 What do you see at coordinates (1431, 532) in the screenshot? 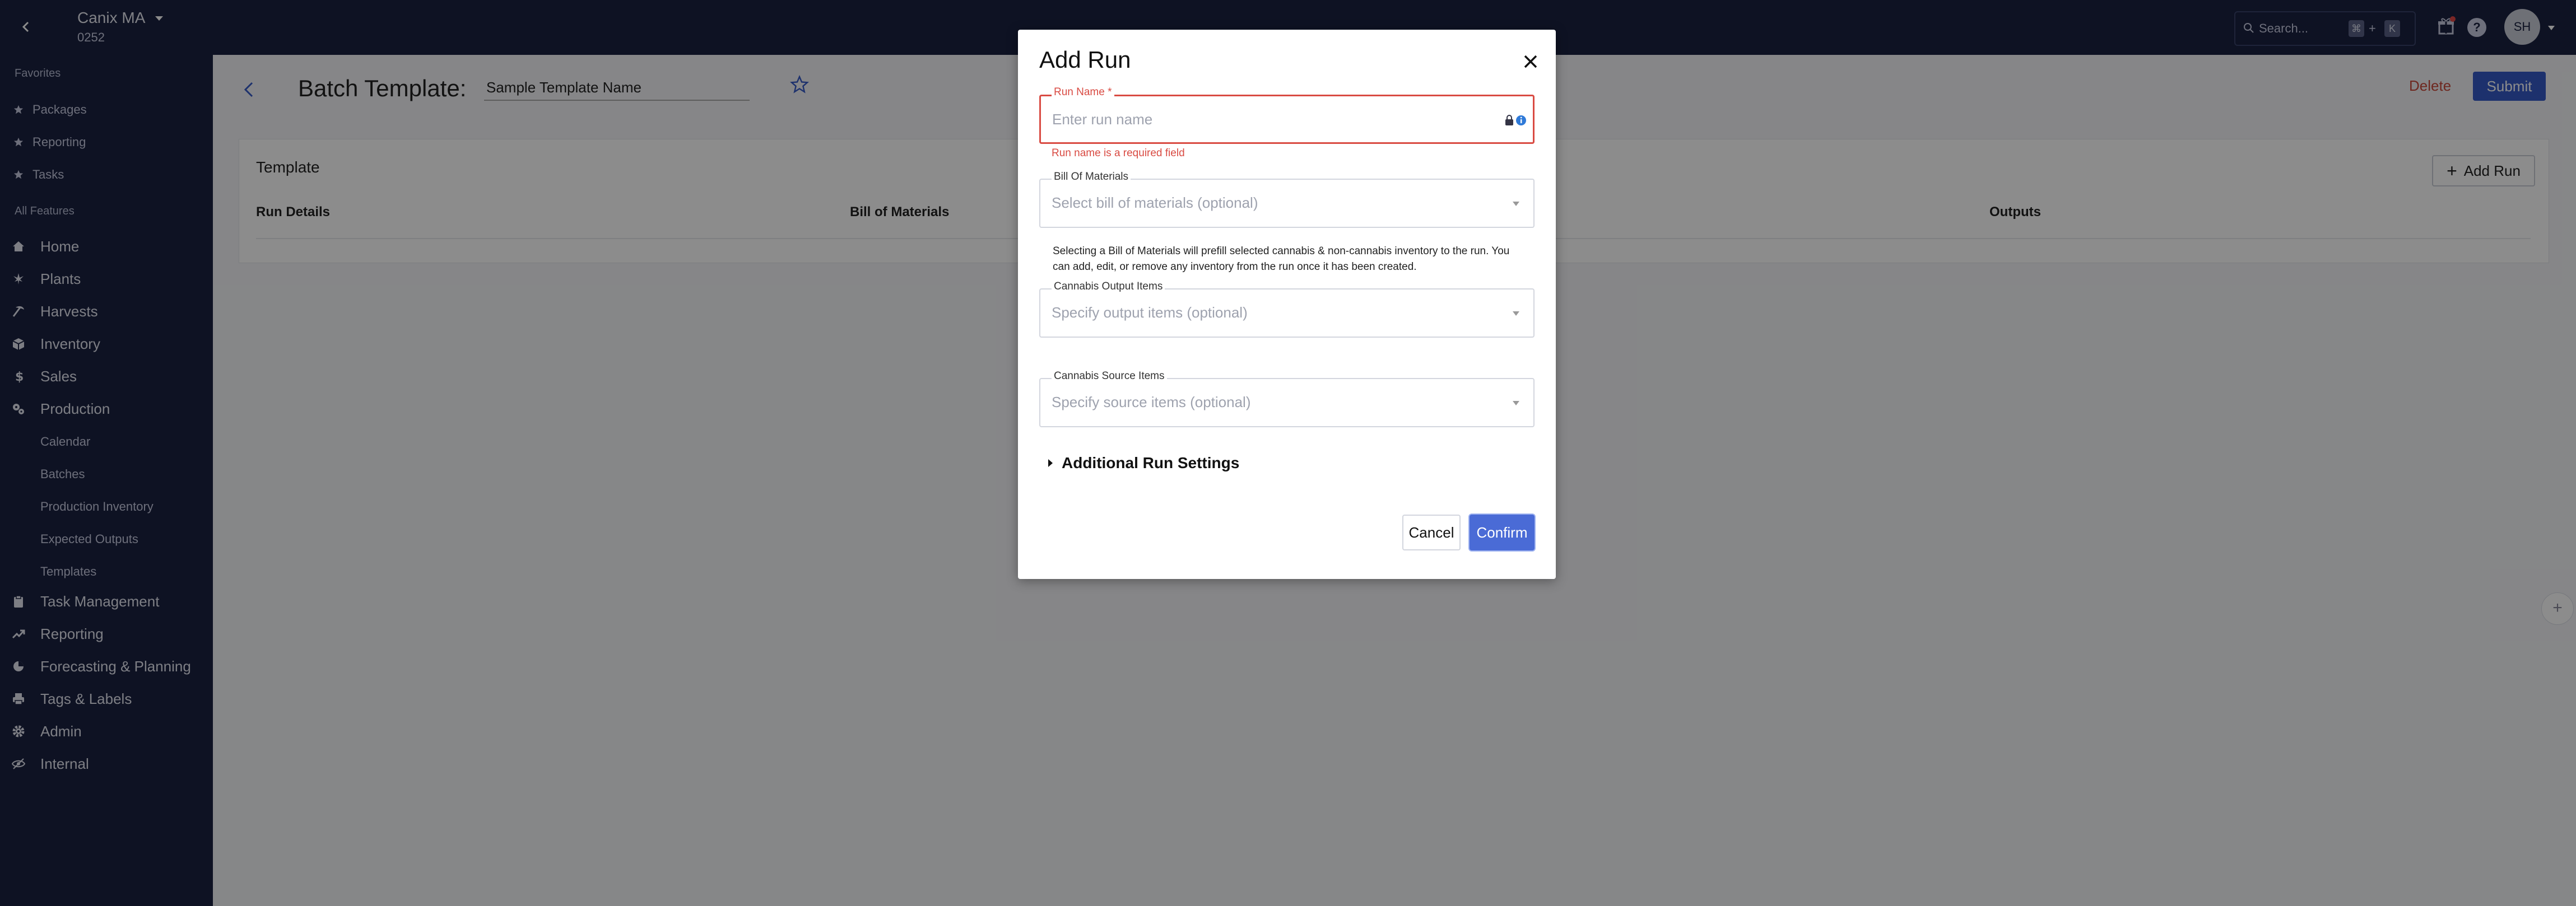
I see `cancel-button: Cancel` at bounding box center [1431, 532].